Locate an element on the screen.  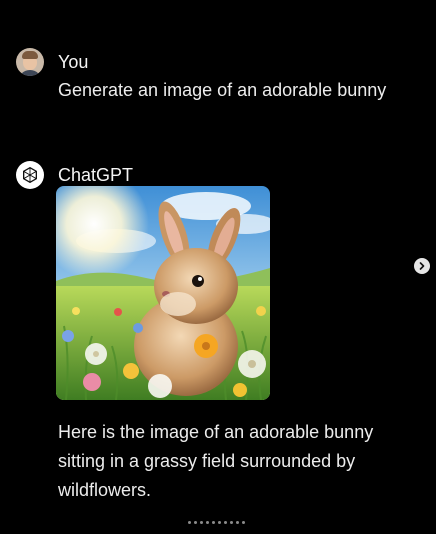
assistant-message-header: ChatGPT is located at coordinates (74, 175).